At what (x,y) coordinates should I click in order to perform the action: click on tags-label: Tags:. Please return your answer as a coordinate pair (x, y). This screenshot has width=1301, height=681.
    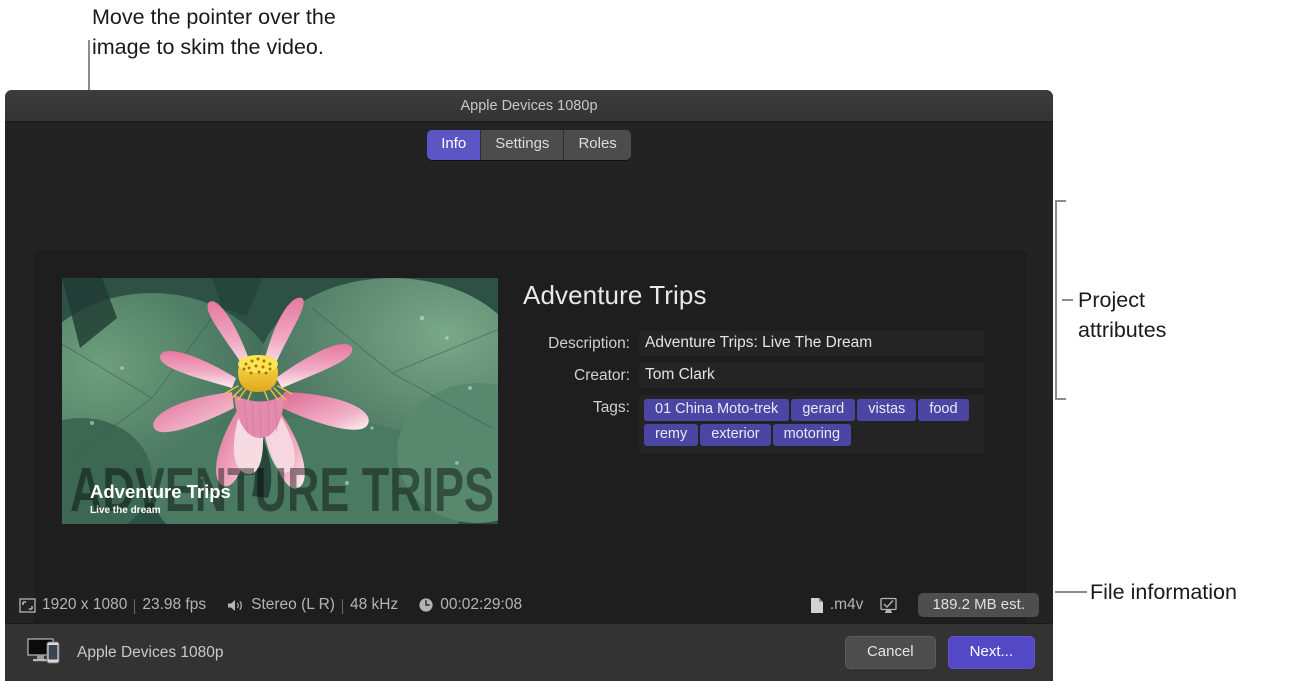
    Looking at the image, I should click on (611, 407).